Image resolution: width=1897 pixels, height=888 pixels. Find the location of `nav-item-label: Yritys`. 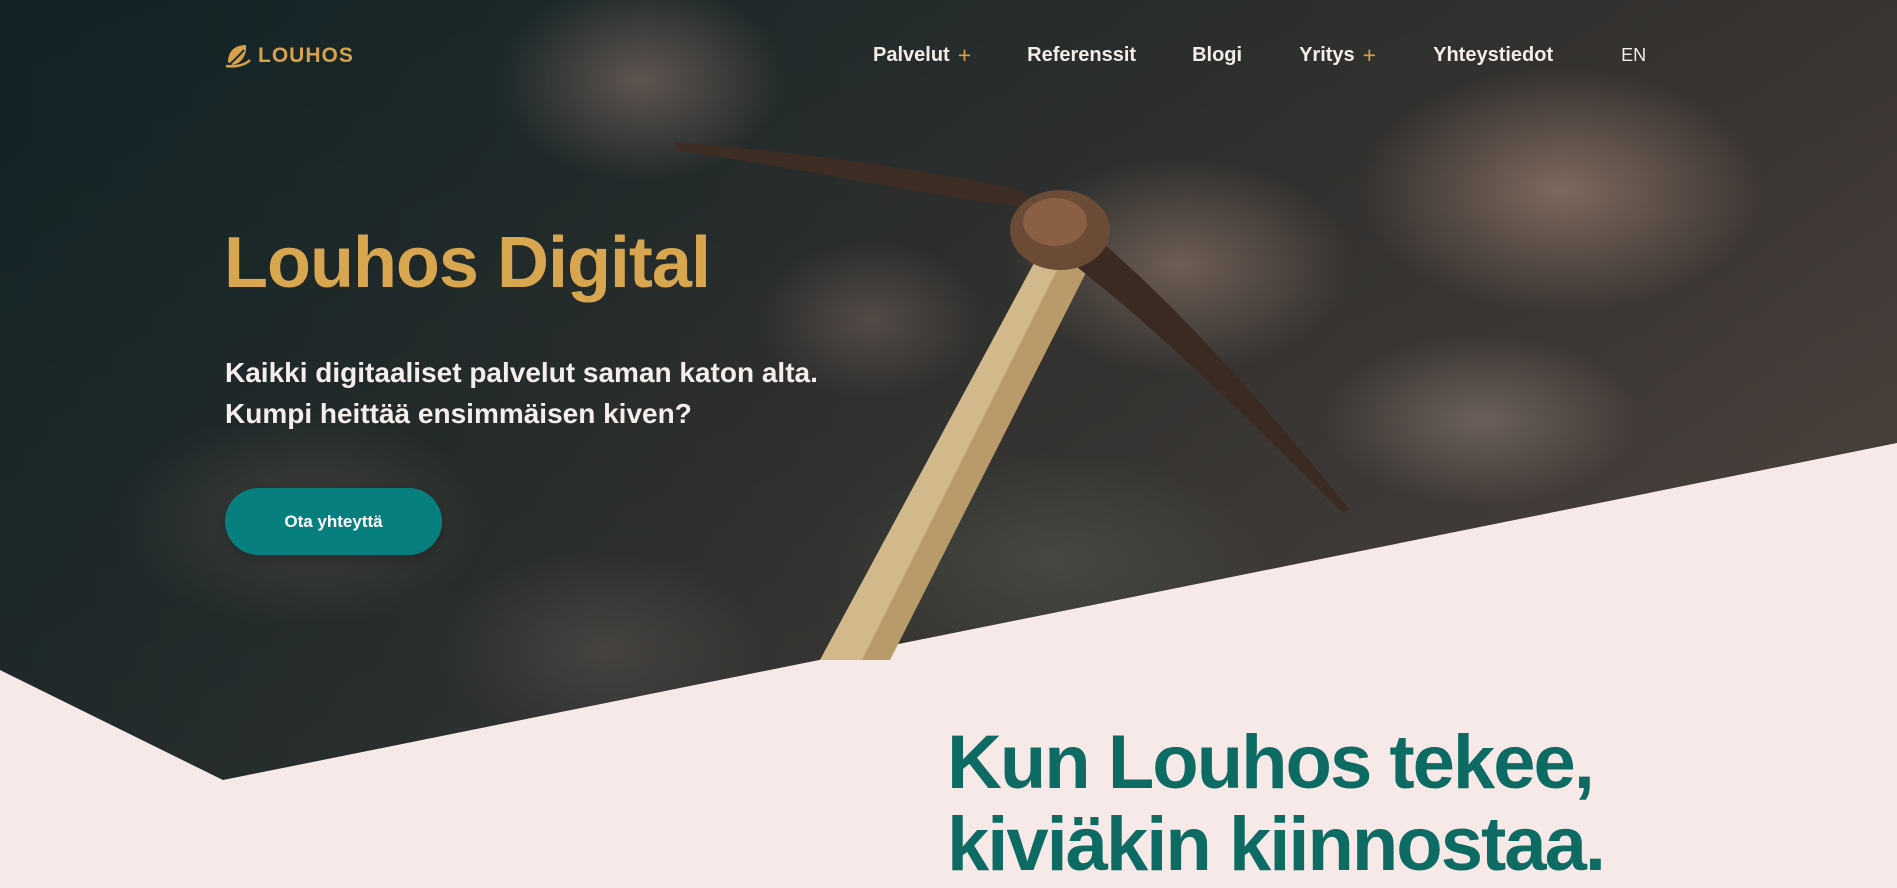

nav-item-label: Yritys is located at coordinates (1327, 55).